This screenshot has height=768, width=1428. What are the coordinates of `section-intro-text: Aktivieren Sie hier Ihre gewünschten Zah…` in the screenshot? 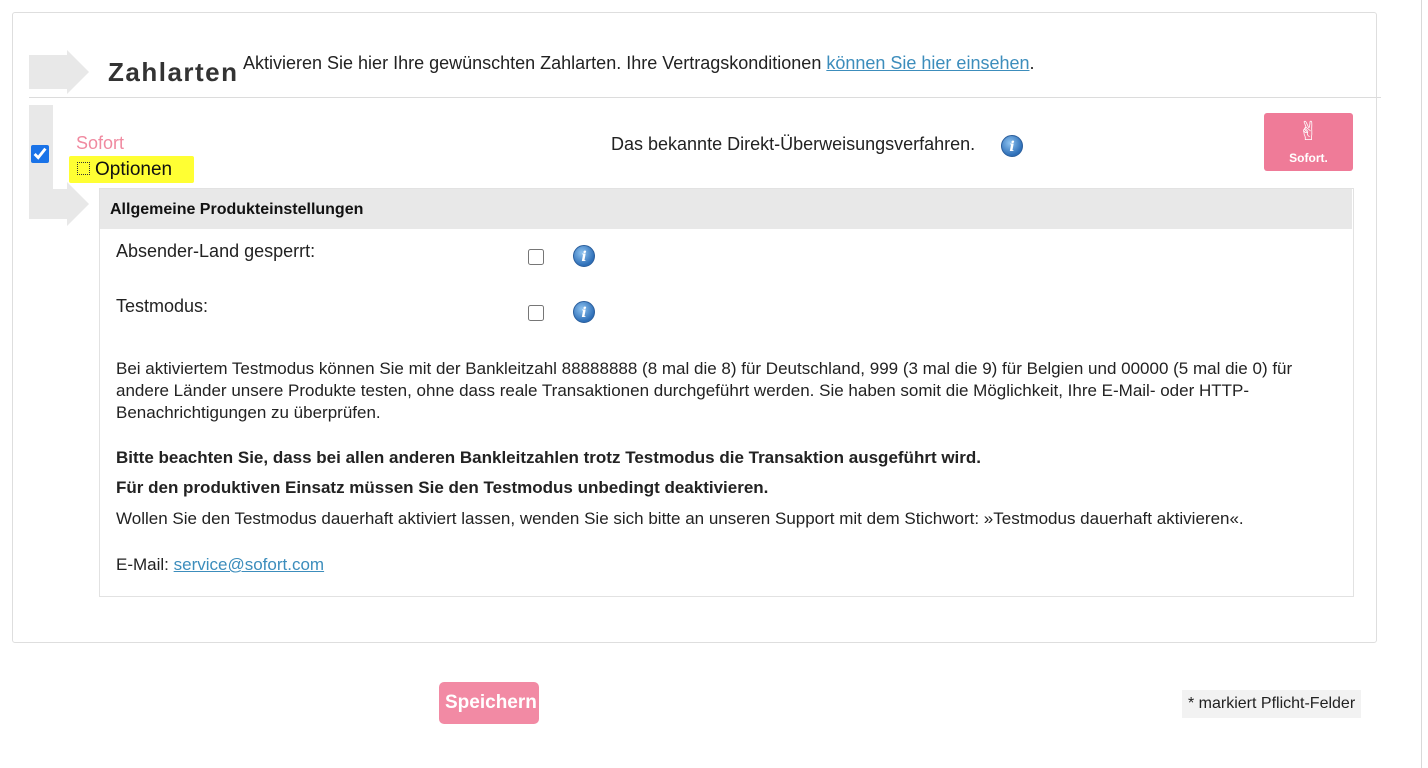 It's located at (535, 63).